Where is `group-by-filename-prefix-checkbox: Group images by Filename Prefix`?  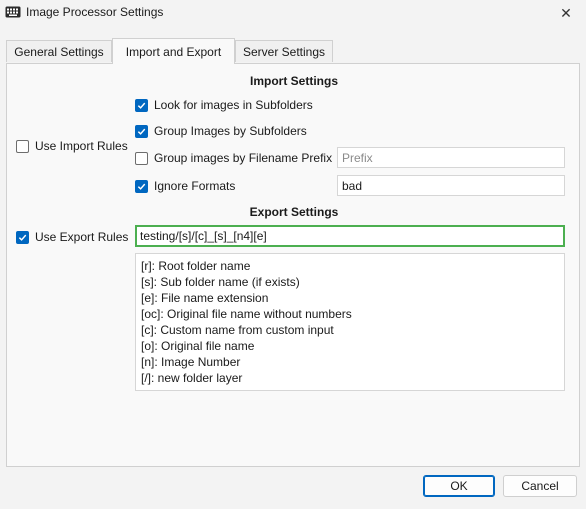 group-by-filename-prefix-checkbox: Group images by Filename Prefix is located at coordinates (233, 158).